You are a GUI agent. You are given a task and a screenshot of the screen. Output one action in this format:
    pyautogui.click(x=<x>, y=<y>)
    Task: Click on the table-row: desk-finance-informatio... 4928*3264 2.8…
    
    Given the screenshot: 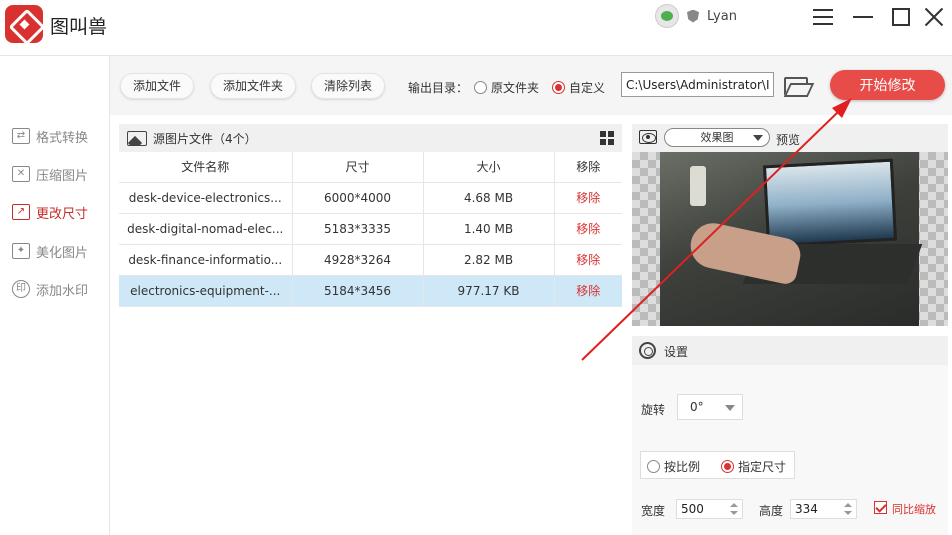 What is the action you would take?
    pyautogui.click(x=370, y=260)
    